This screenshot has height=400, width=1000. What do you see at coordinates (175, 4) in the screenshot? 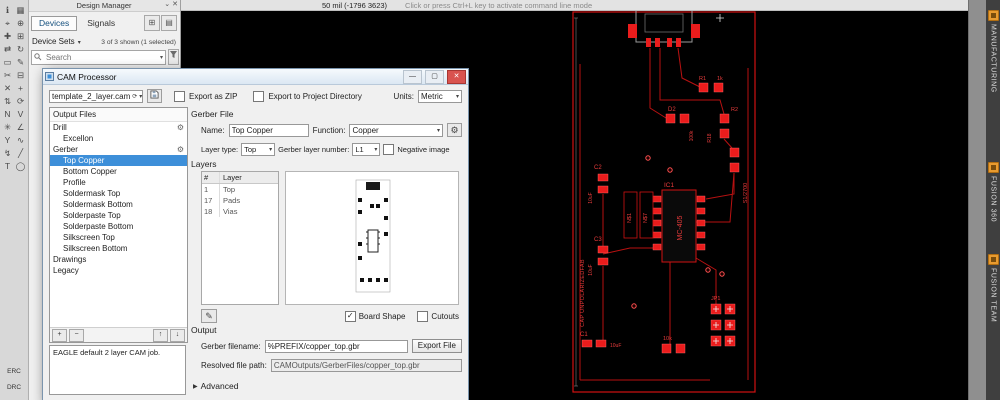
I see `close-panel-icon: ✕` at bounding box center [175, 4].